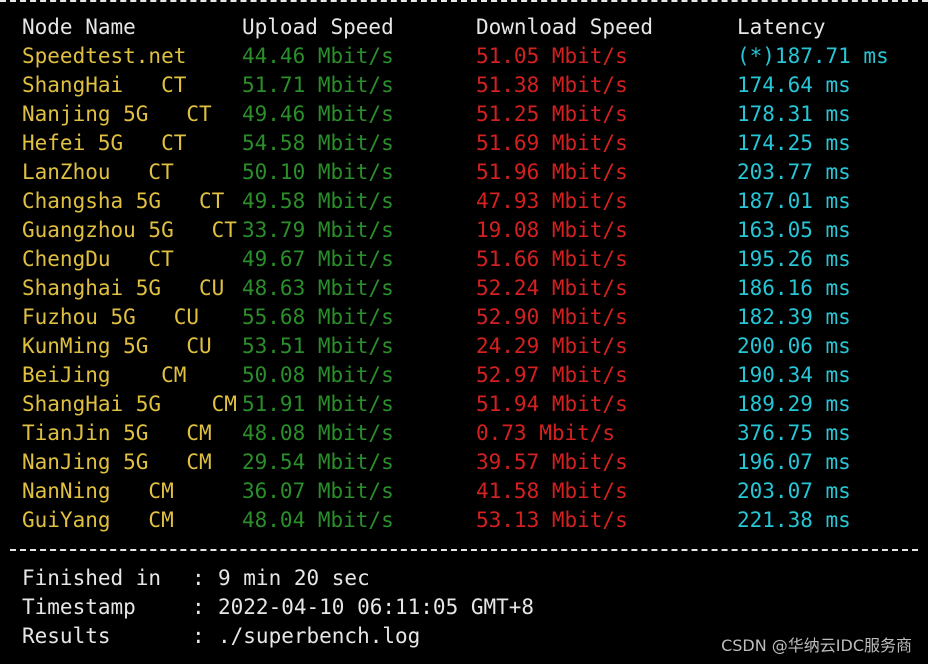 The height and width of the screenshot is (664, 928). I want to click on upload-speed: 48.63 Mbit/s, so click(318, 288).